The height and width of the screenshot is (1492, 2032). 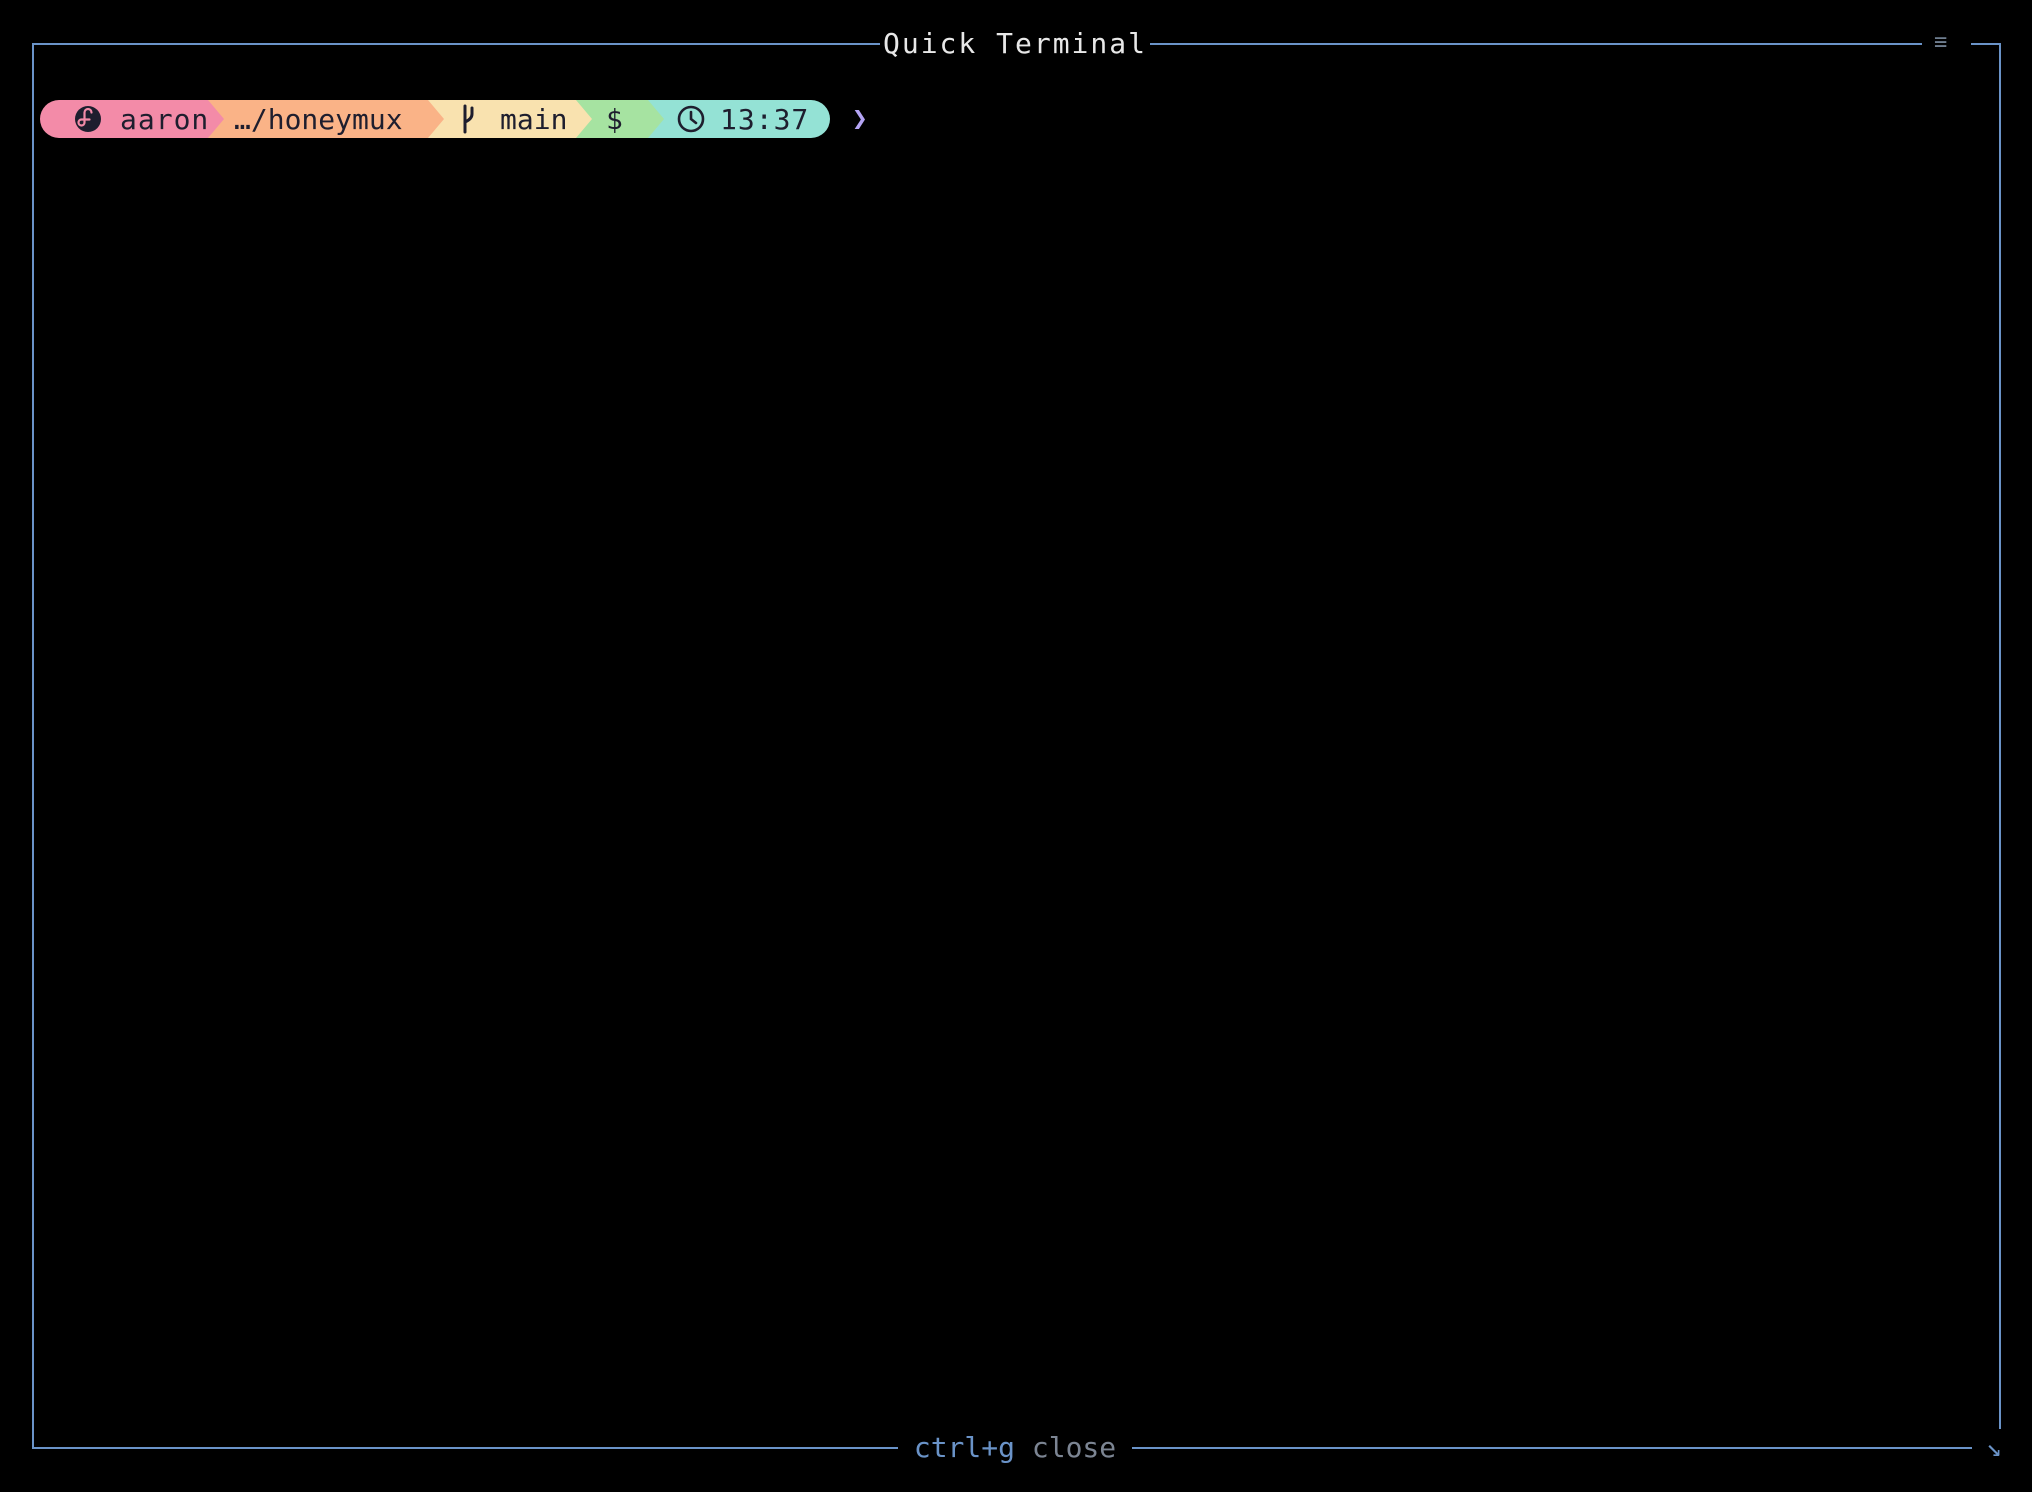 What do you see at coordinates (33, 746) in the screenshot?
I see `frame-left-border` at bounding box center [33, 746].